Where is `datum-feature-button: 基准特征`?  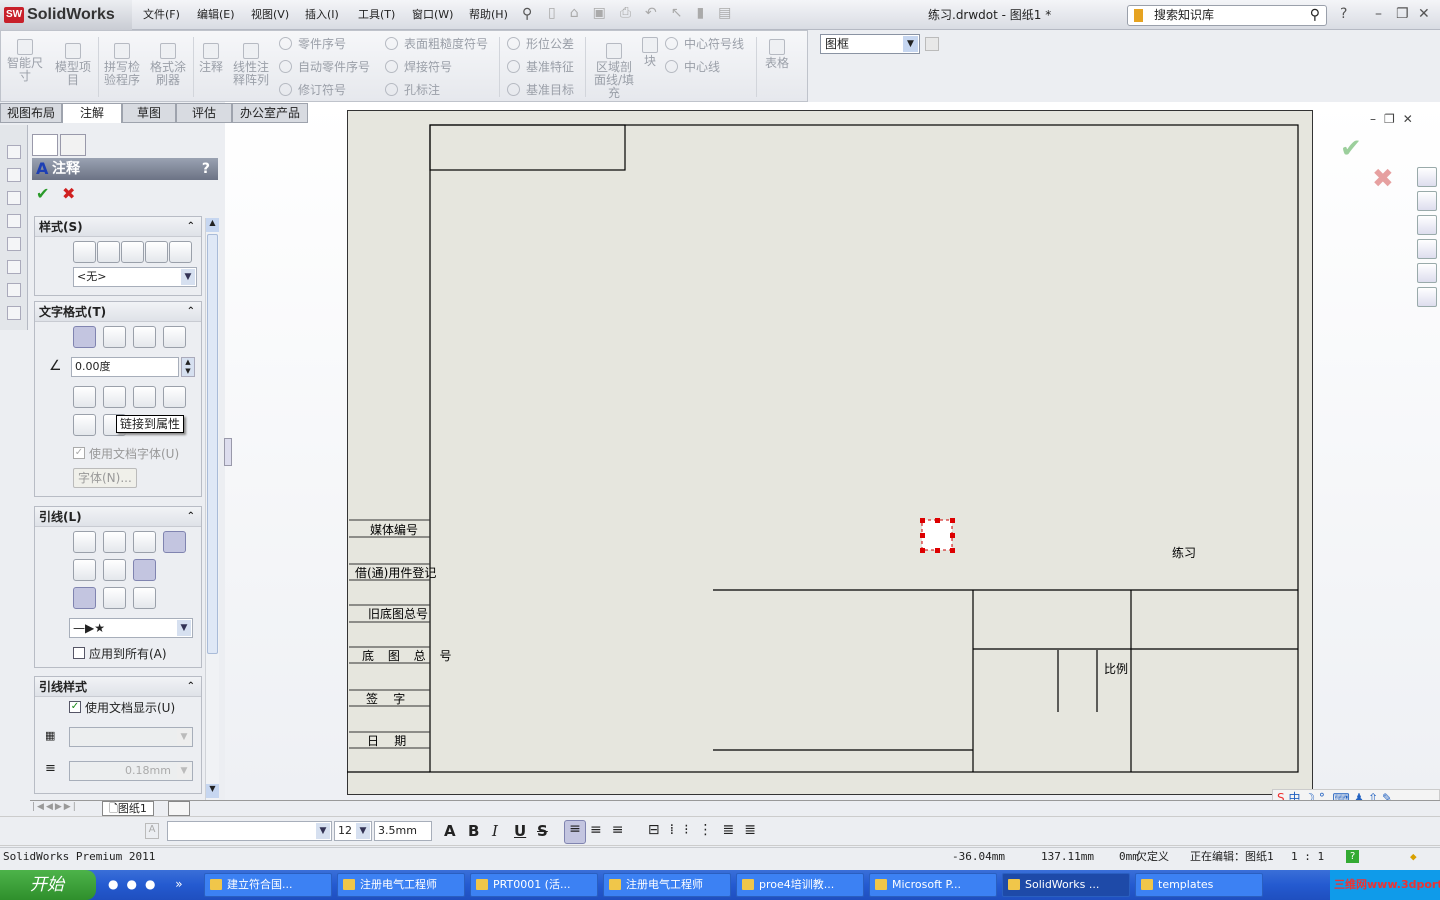 datum-feature-button: 基准特征 is located at coordinates (540, 67).